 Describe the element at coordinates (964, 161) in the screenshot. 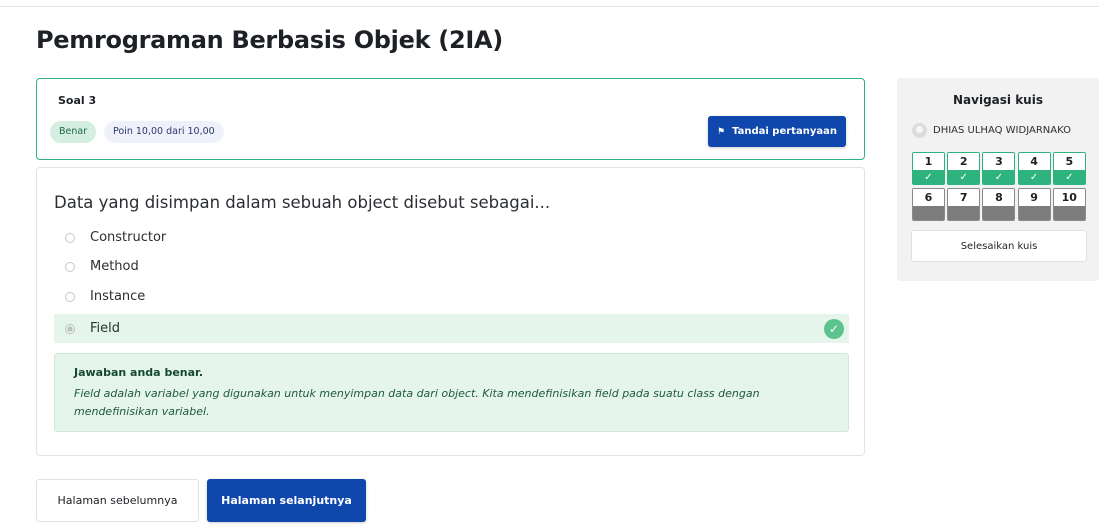

I see `question-nav-number: 2` at that location.